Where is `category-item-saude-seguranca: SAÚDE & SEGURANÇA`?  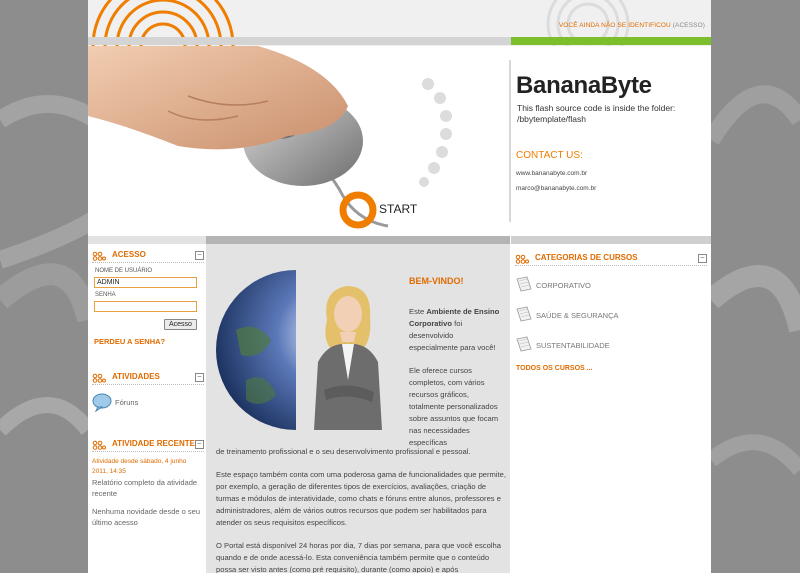
category-item-saude-seguranca: SAÚDE & SEGURANÇA is located at coordinates (590, 315).